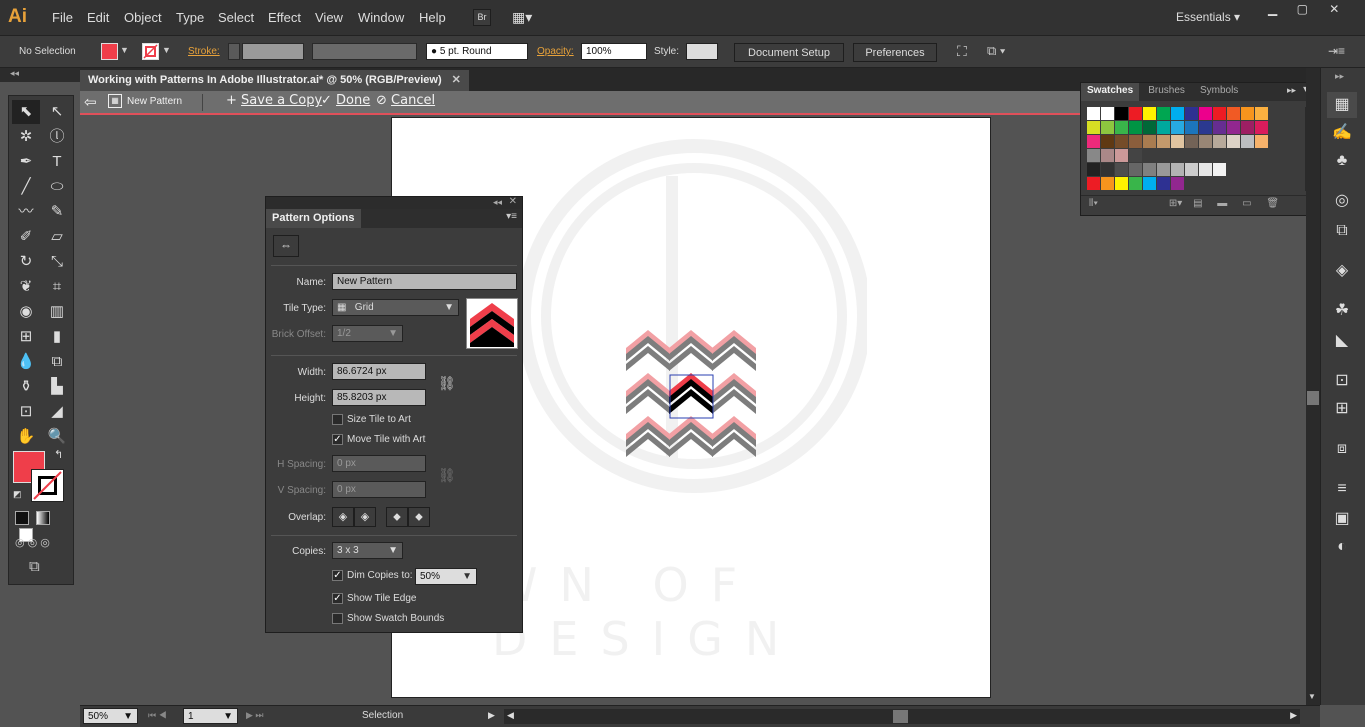 This screenshot has width=1365, height=727. What do you see at coordinates (26, 362) in the screenshot?
I see `eyedropper-icon: 💧` at bounding box center [26, 362].